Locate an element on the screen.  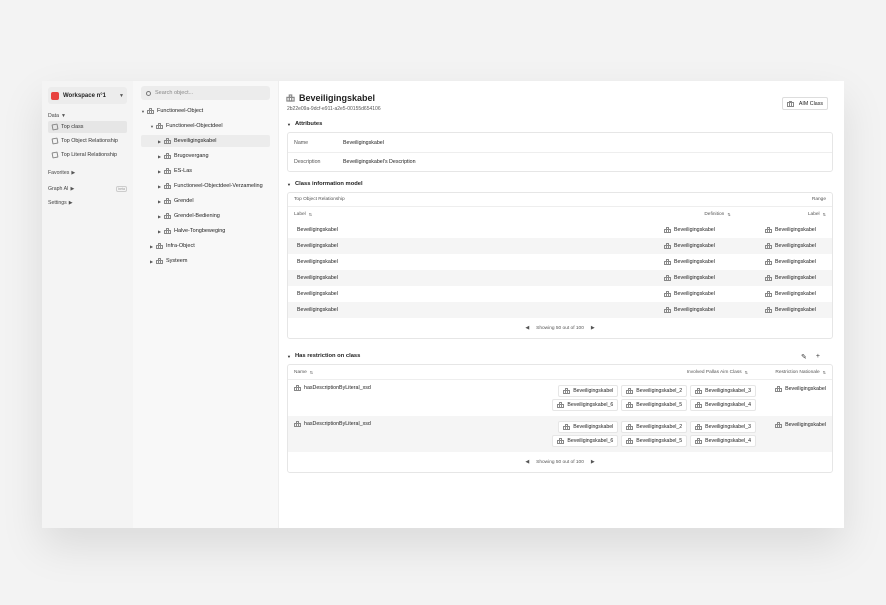
sort-label-column: Label ⇅ is located at coordinates (480, 214).